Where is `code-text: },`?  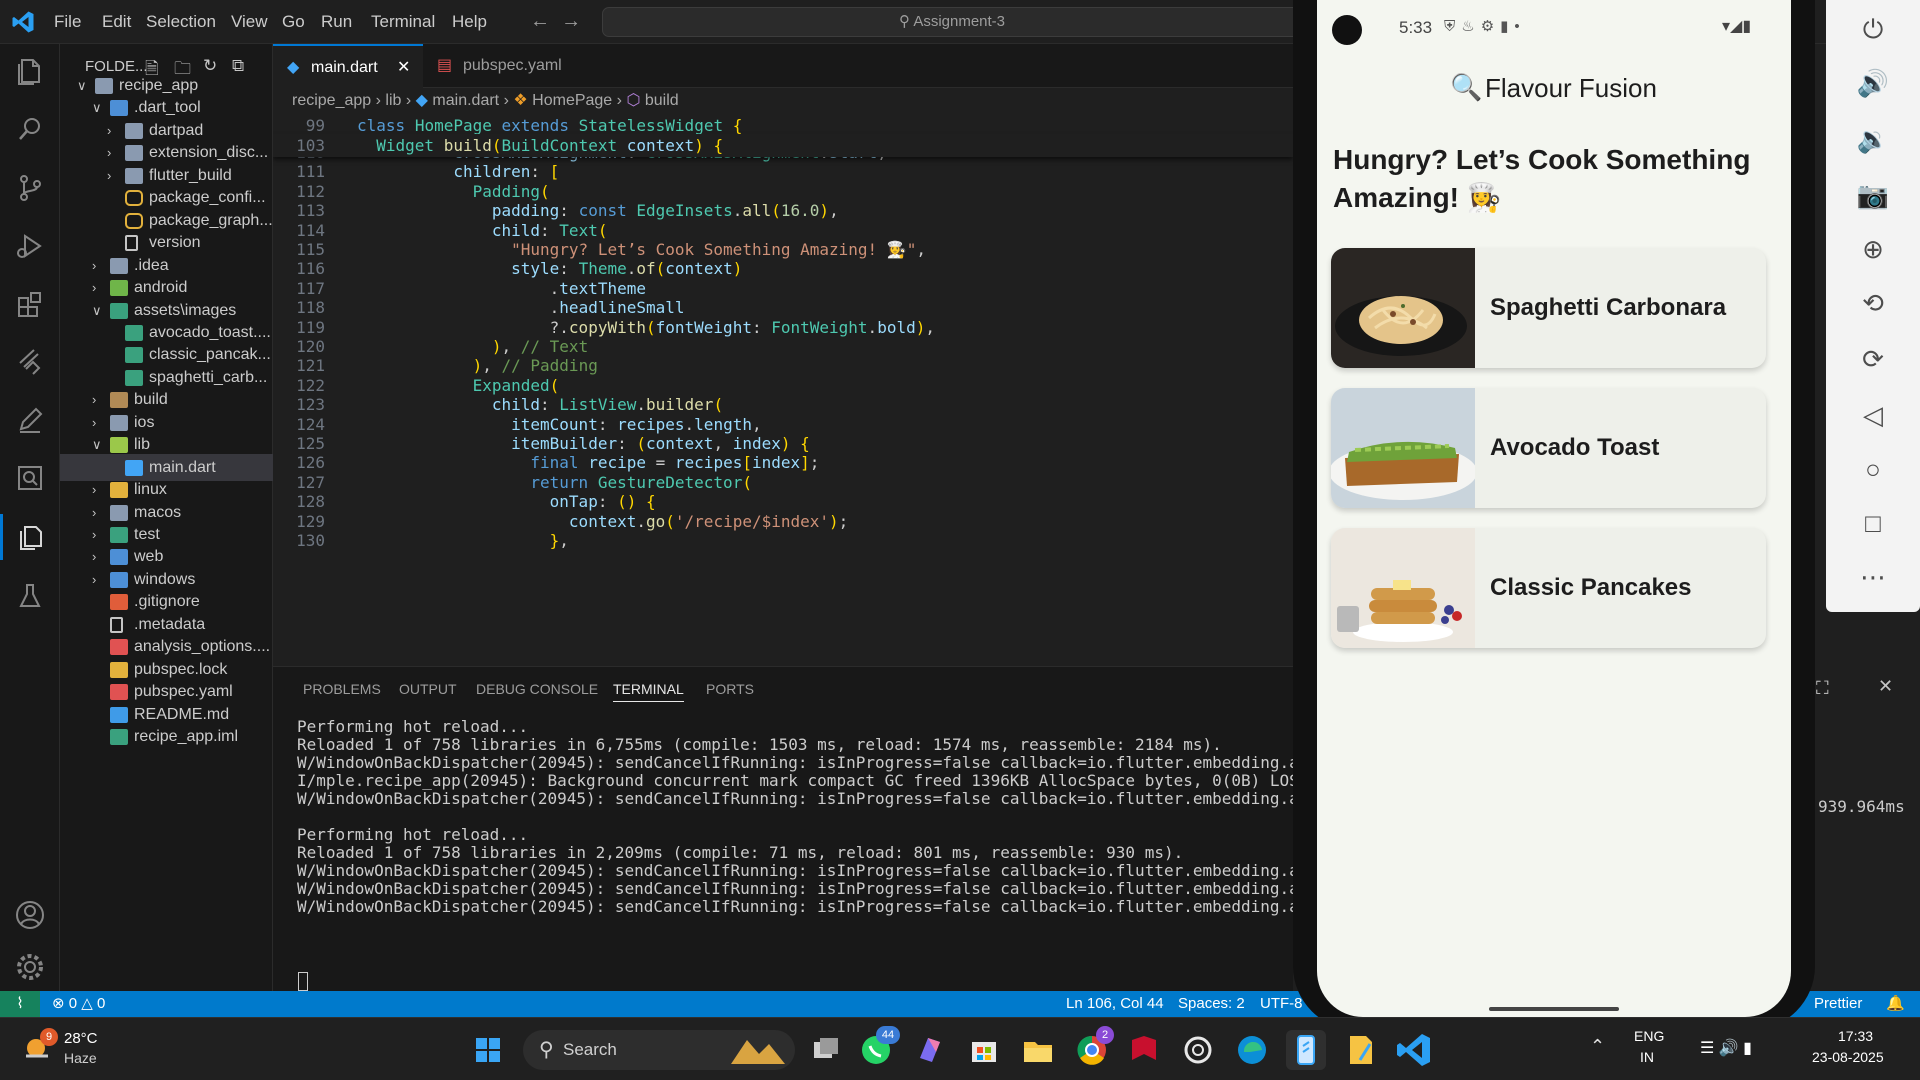 code-text: }, is located at coordinates (559, 540).